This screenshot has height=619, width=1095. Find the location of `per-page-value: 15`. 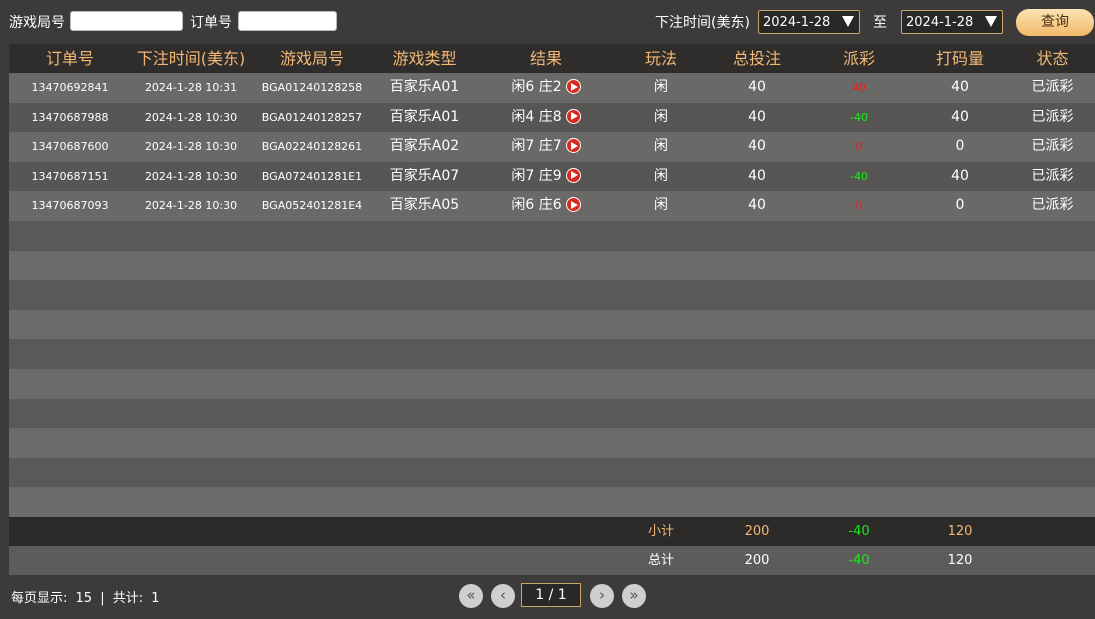

per-page-value: 15 is located at coordinates (84, 598).